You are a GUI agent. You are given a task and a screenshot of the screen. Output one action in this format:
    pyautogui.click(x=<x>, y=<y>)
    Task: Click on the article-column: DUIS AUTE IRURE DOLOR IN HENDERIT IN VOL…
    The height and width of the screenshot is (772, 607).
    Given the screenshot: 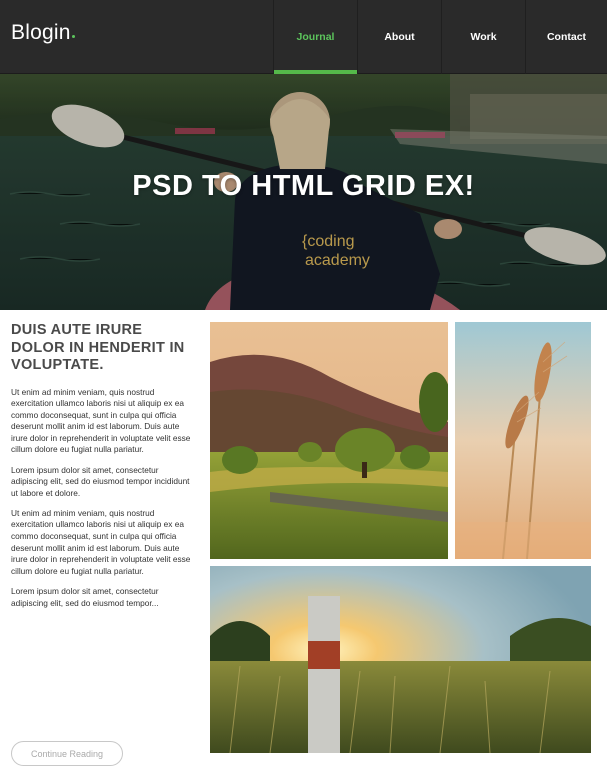 What is the action you would take?
    pyautogui.click(x=103, y=470)
    